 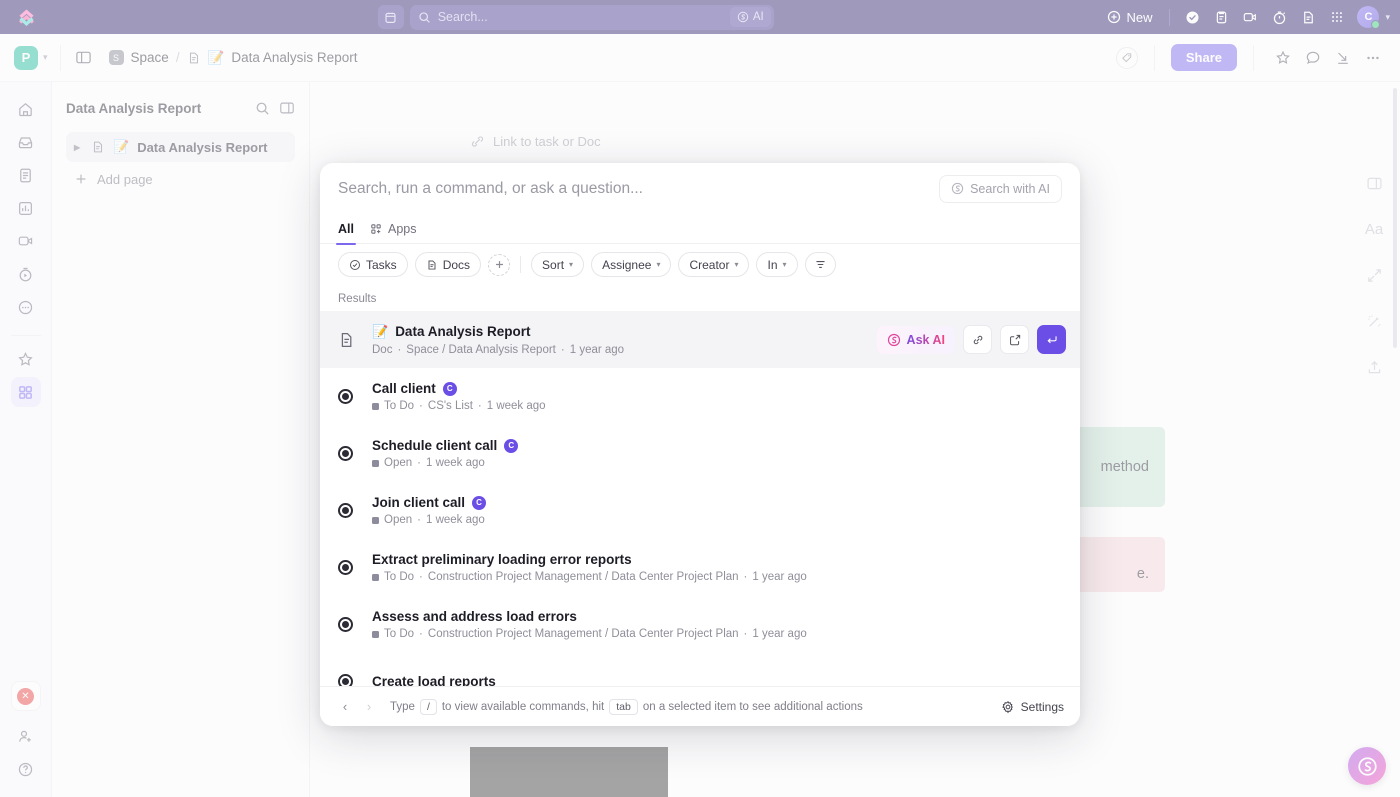 What do you see at coordinates (639, 188) in the screenshot?
I see `command-palette-input` at bounding box center [639, 188].